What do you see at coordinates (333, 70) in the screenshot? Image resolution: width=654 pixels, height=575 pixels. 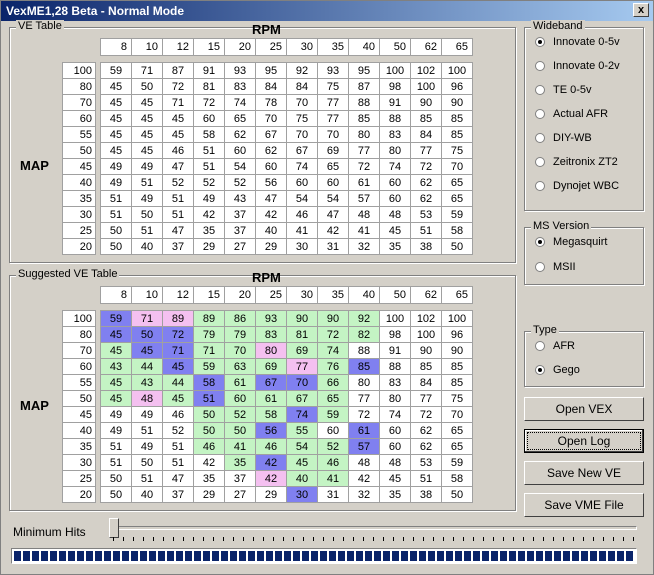 I see `table-cell: 93` at bounding box center [333, 70].